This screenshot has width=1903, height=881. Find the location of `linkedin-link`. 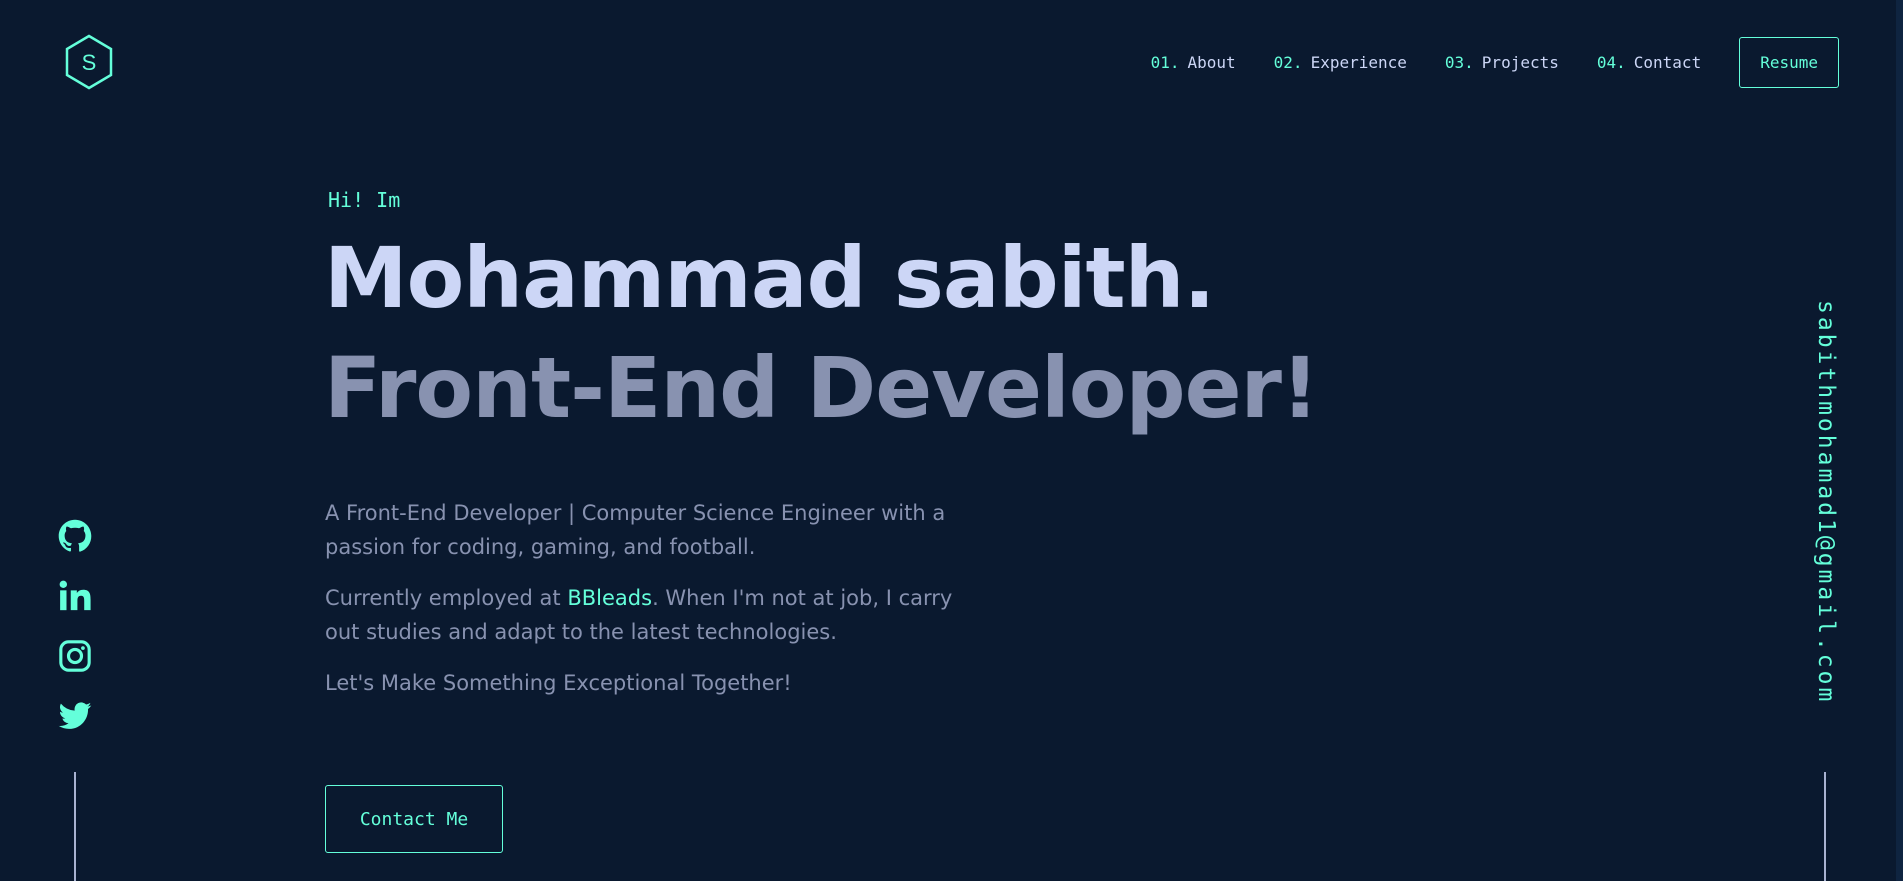

linkedin-link is located at coordinates (75, 596).